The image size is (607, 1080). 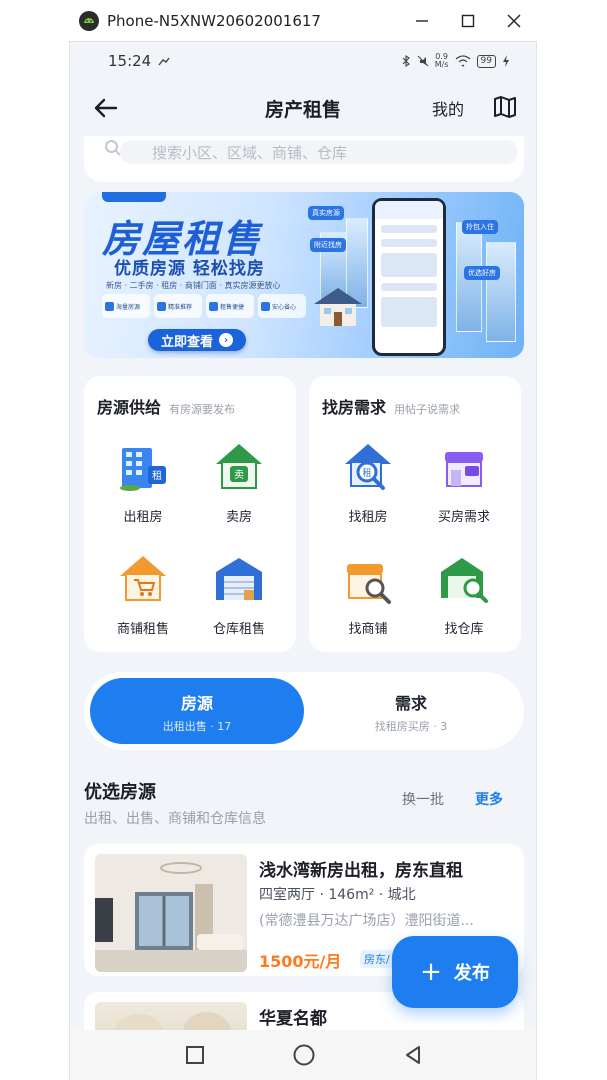 What do you see at coordinates (250, 152) in the screenshot?
I see `search-placeholder: 搜索小区、区域、商铺、仓库` at bounding box center [250, 152].